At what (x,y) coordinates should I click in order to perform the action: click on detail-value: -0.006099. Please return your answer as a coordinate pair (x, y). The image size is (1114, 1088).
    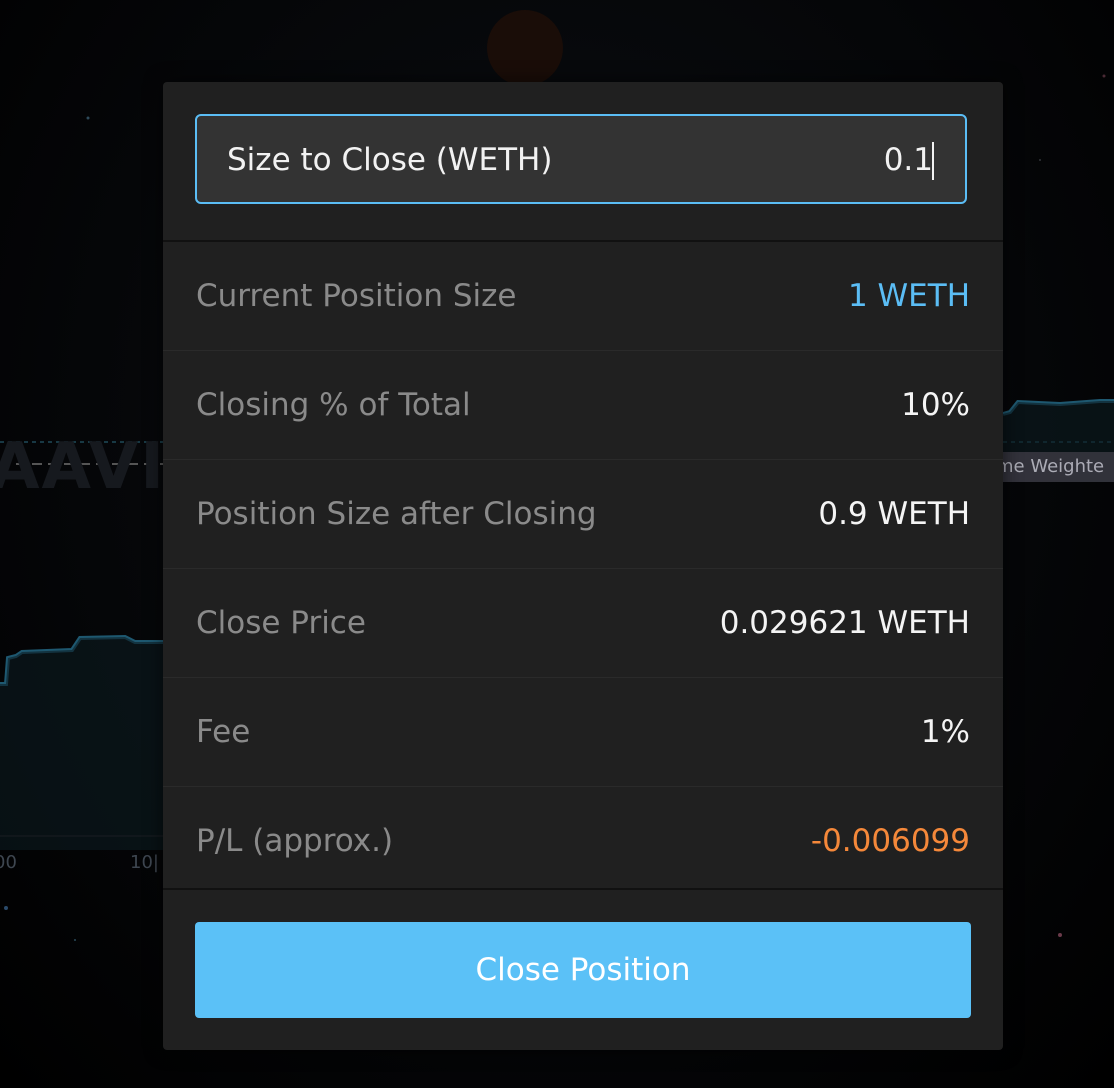
    Looking at the image, I should click on (890, 841).